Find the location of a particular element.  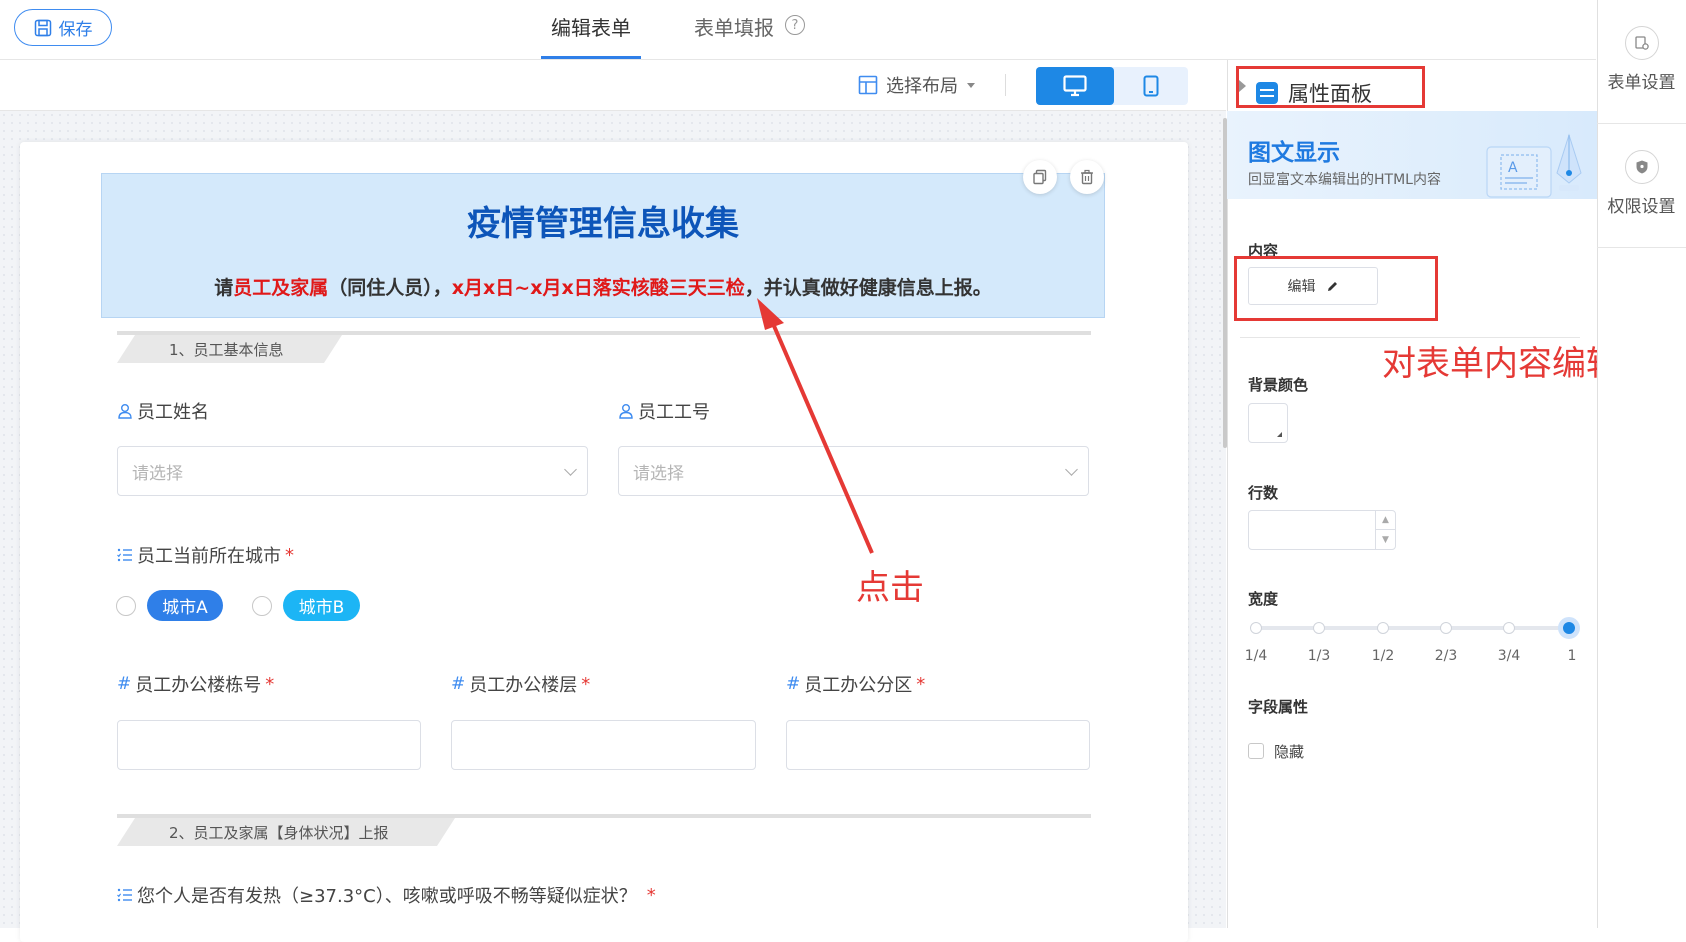

svg-text: A is located at coordinates (1513, 168).